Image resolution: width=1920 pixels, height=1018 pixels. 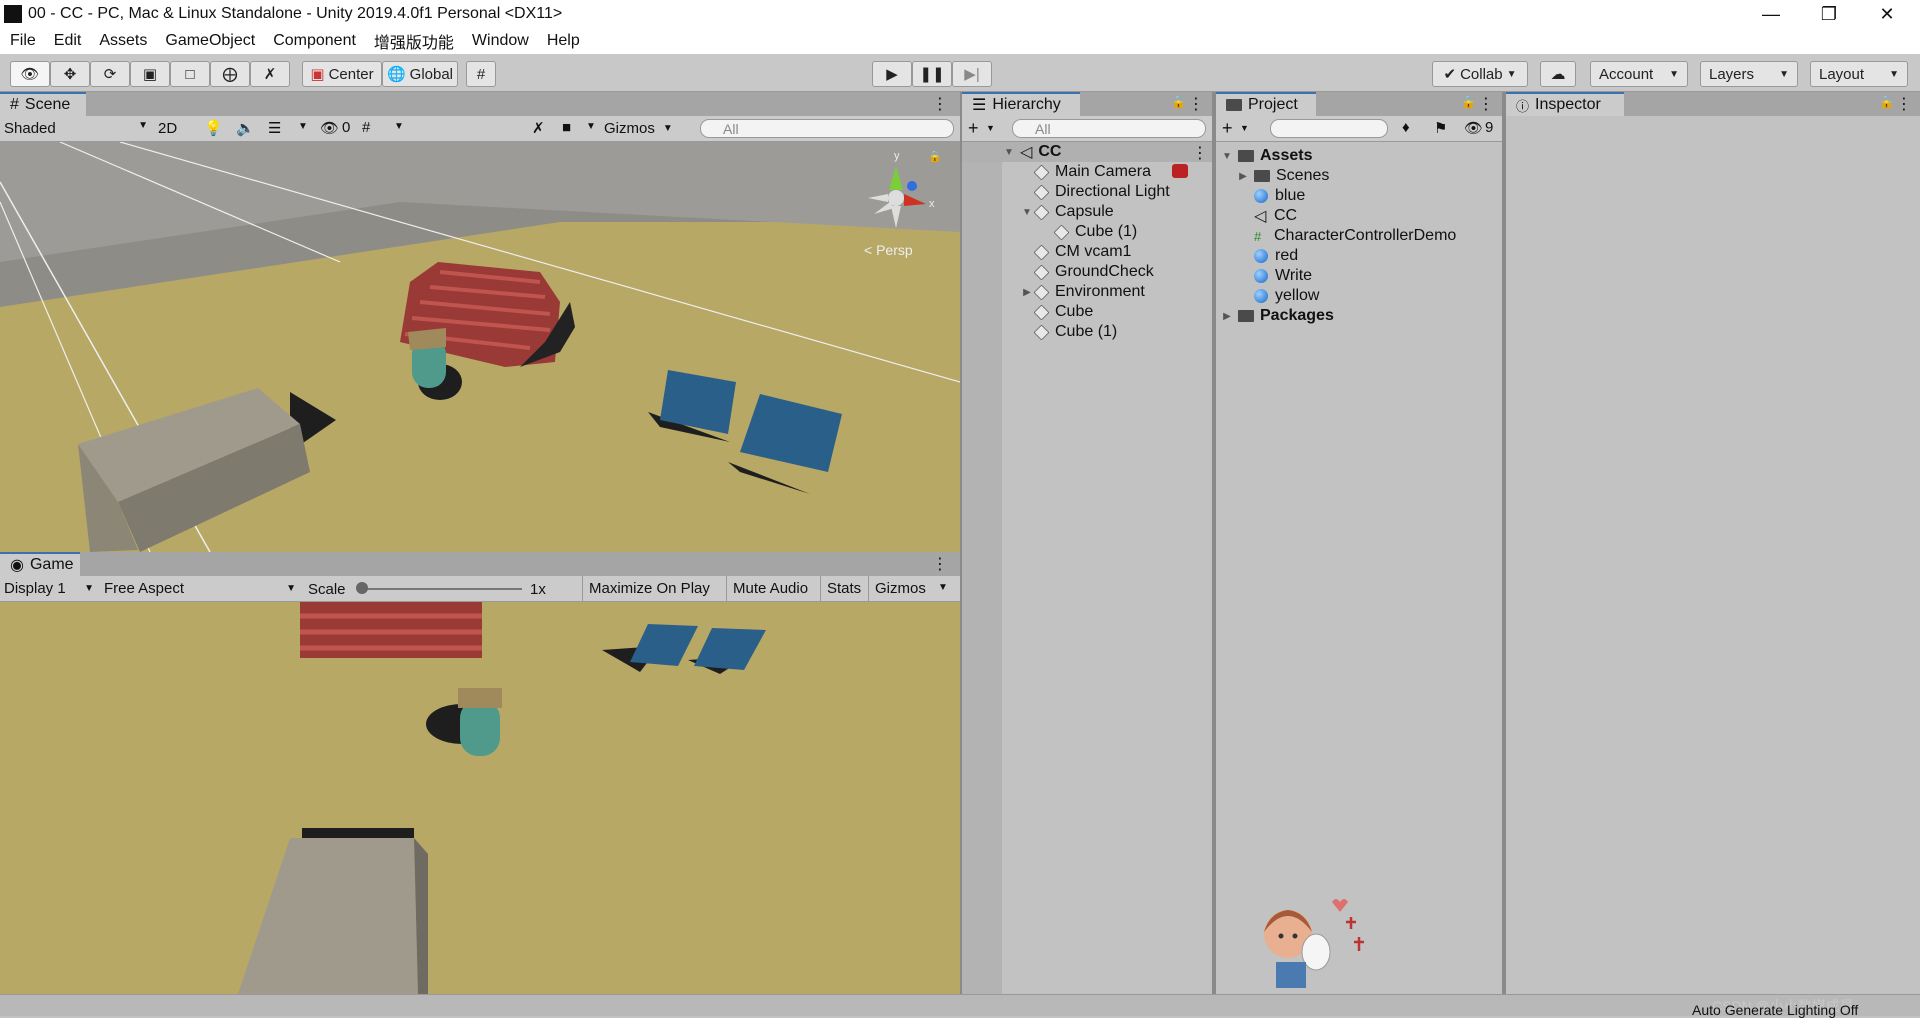 I want to click on scale-tool-icon: ▣, so click(x=150, y=74).